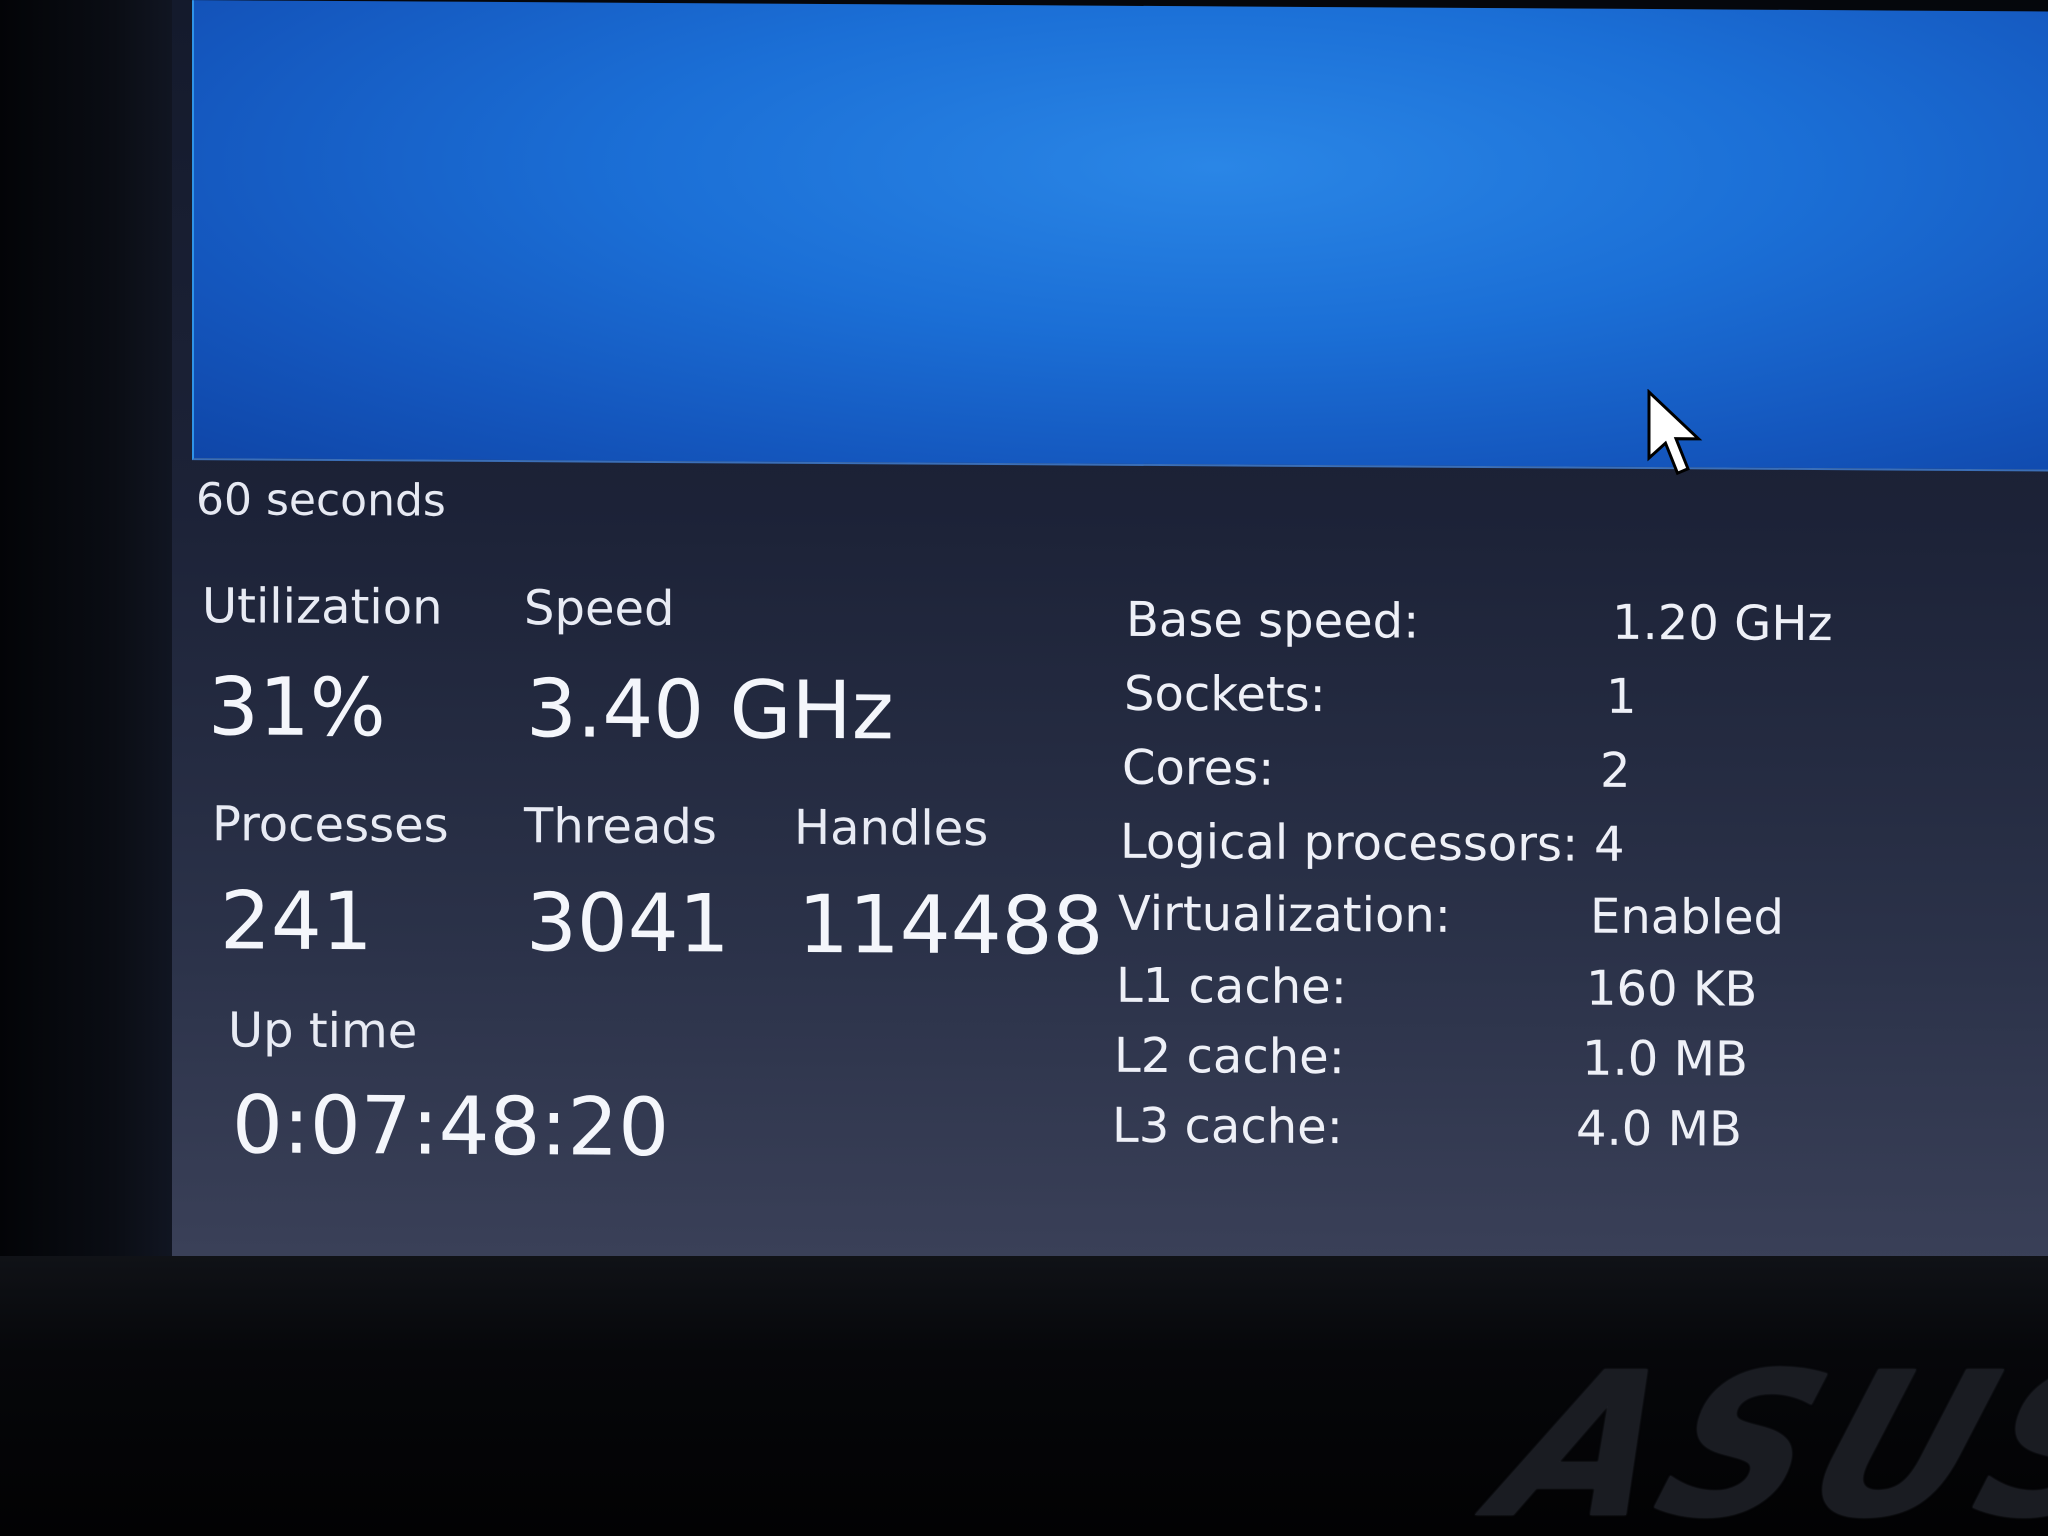  What do you see at coordinates (296, 921) in the screenshot?
I see `processes-value: 241` at bounding box center [296, 921].